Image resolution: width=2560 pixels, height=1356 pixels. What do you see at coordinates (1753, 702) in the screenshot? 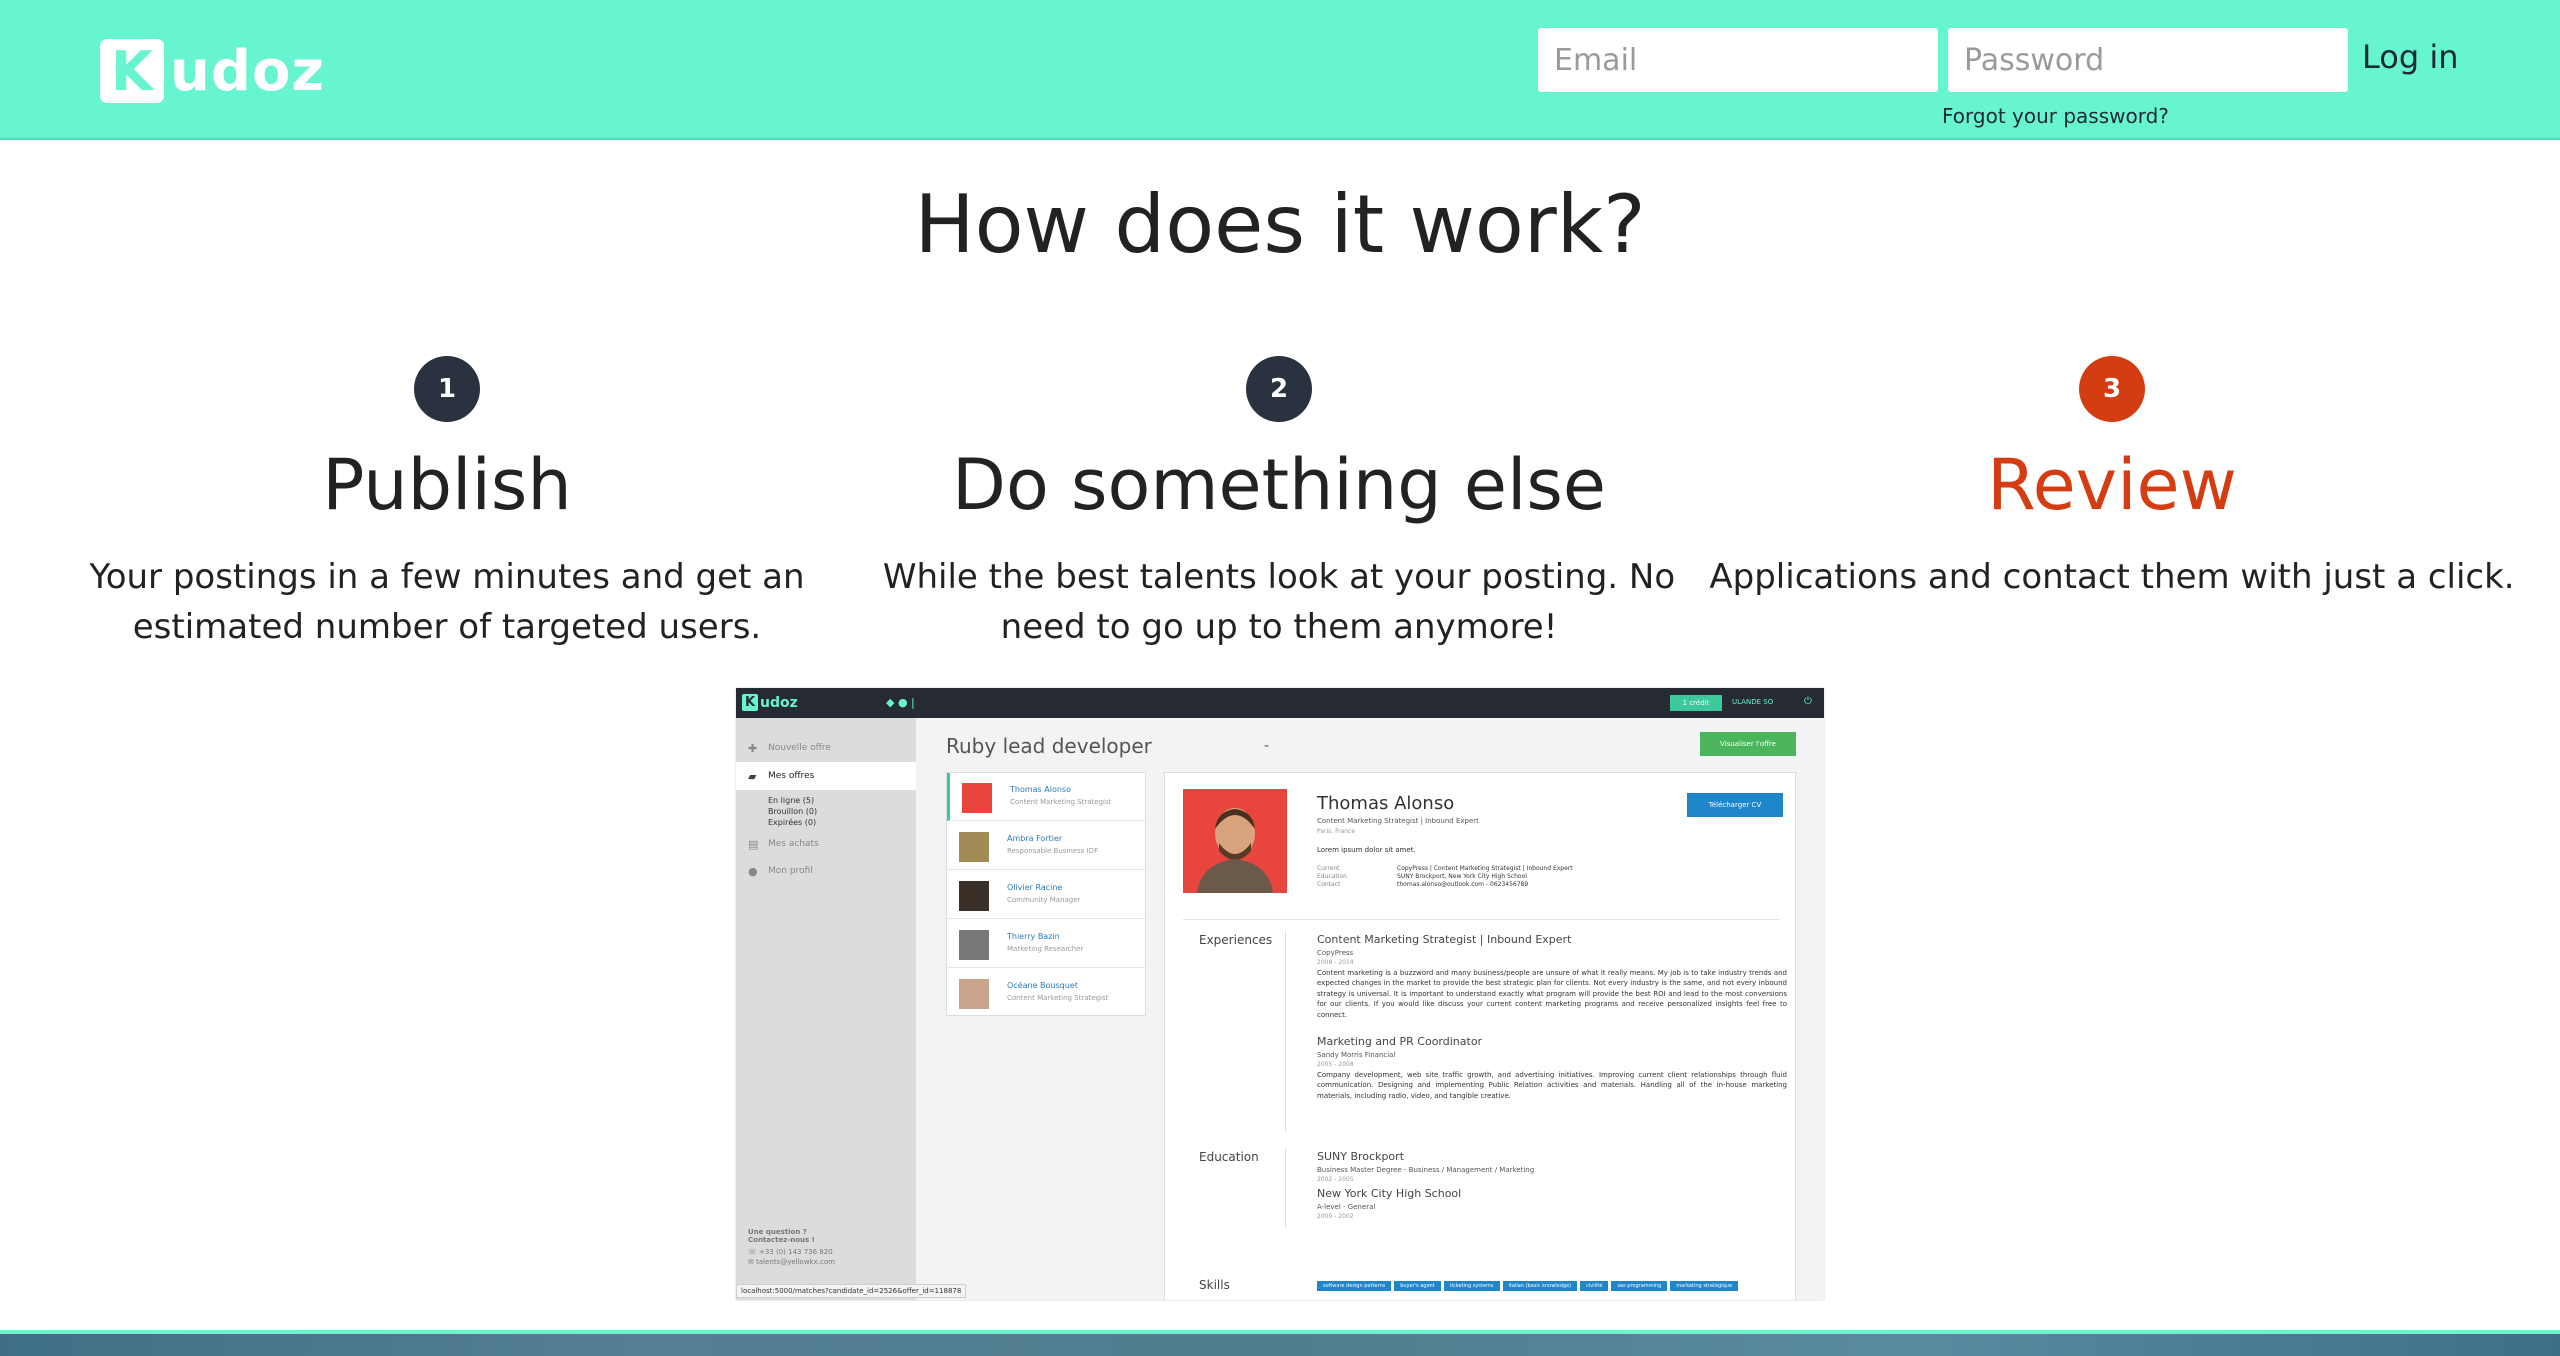
I see `user-name: ULANDE SO` at bounding box center [1753, 702].